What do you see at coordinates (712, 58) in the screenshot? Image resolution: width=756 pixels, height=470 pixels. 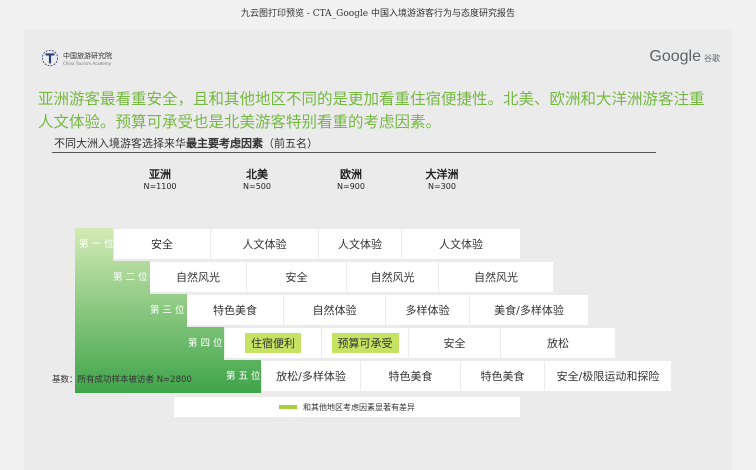 I see `google-cn-text: 谷歌` at bounding box center [712, 58].